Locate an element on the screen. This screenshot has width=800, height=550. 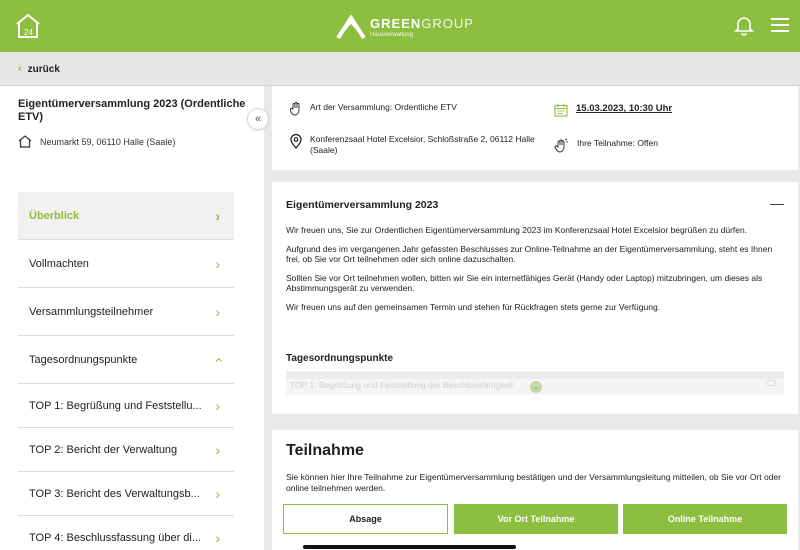
sidebar-item-top-1: TOP 1: Begrüßung und Feststellu... › is located at coordinates (126, 406).